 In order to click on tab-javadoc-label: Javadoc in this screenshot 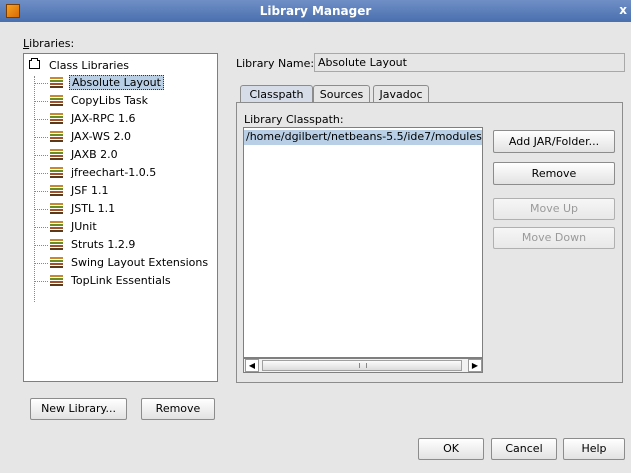, I will do `click(401, 94)`.